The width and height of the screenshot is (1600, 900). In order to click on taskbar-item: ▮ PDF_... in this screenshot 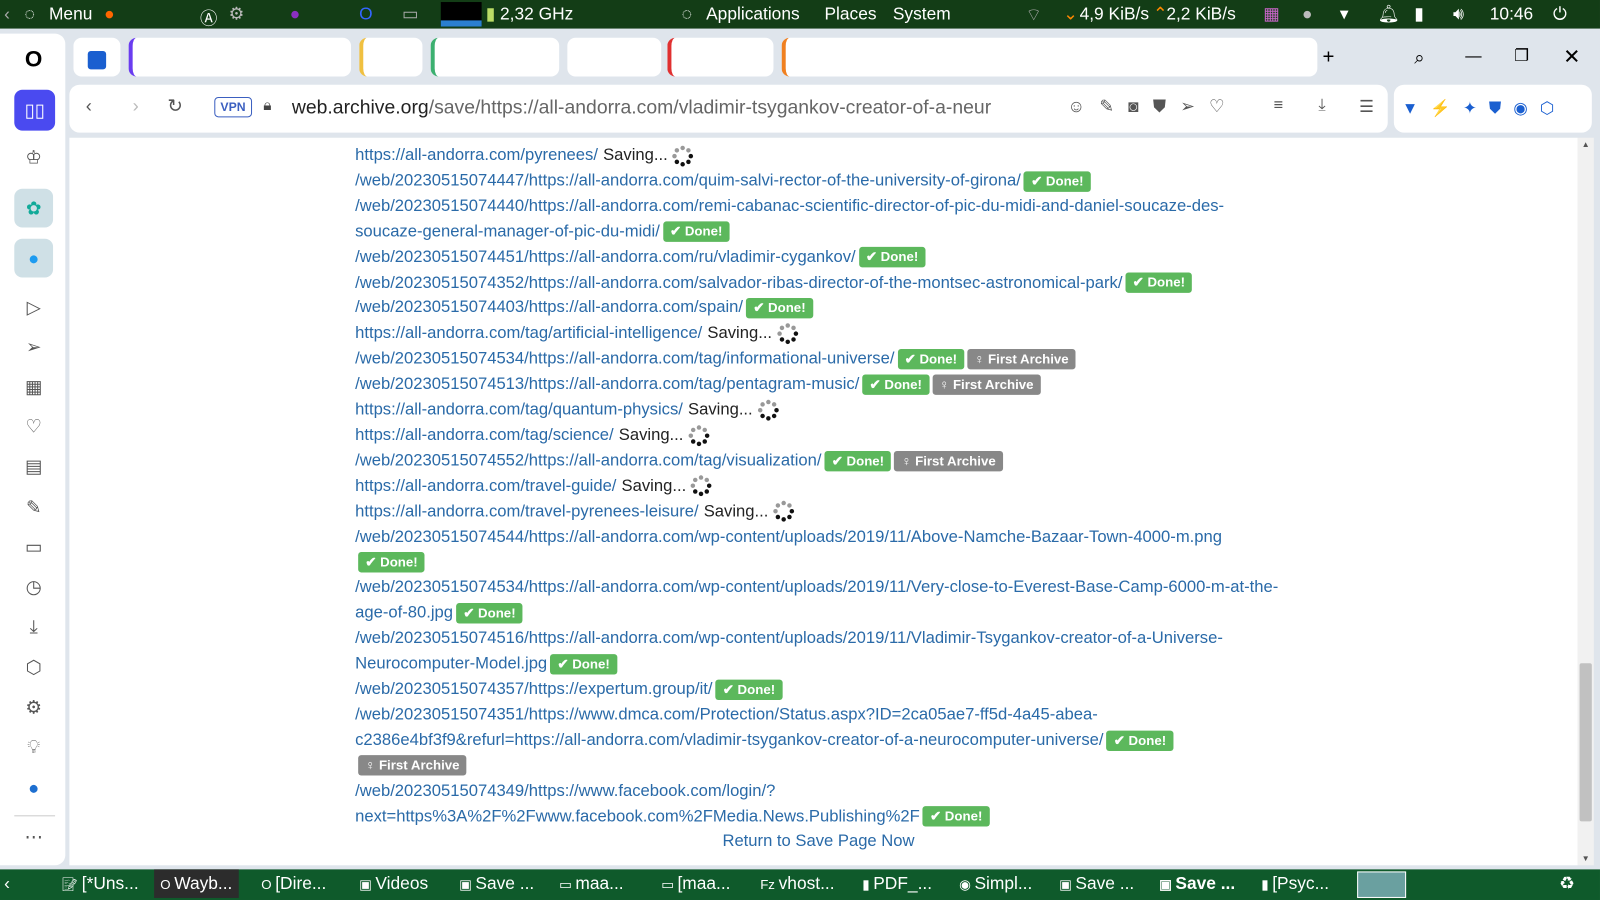, I will do `click(897, 883)`.